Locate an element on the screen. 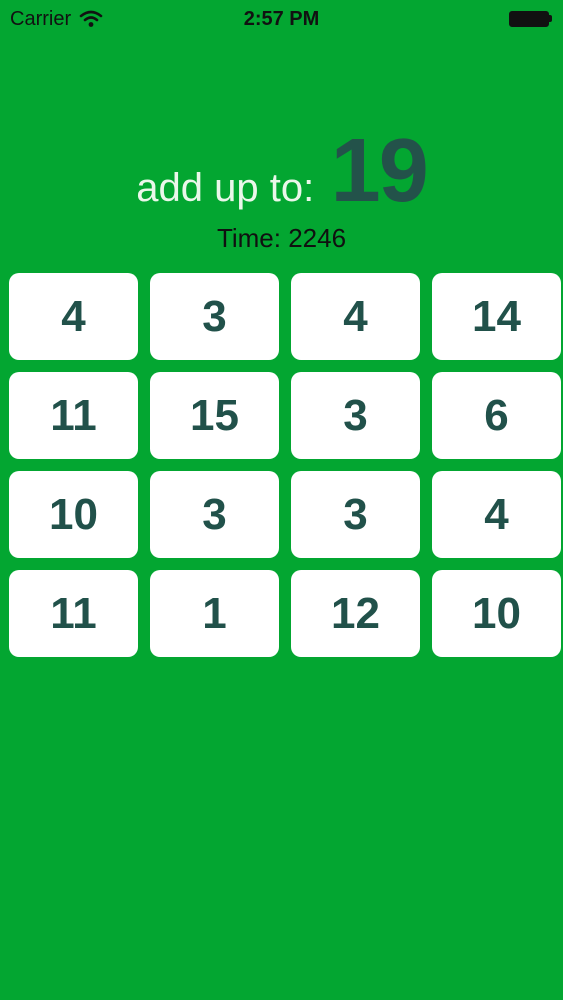  number-tile: 6 is located at coordinates (496, 415).